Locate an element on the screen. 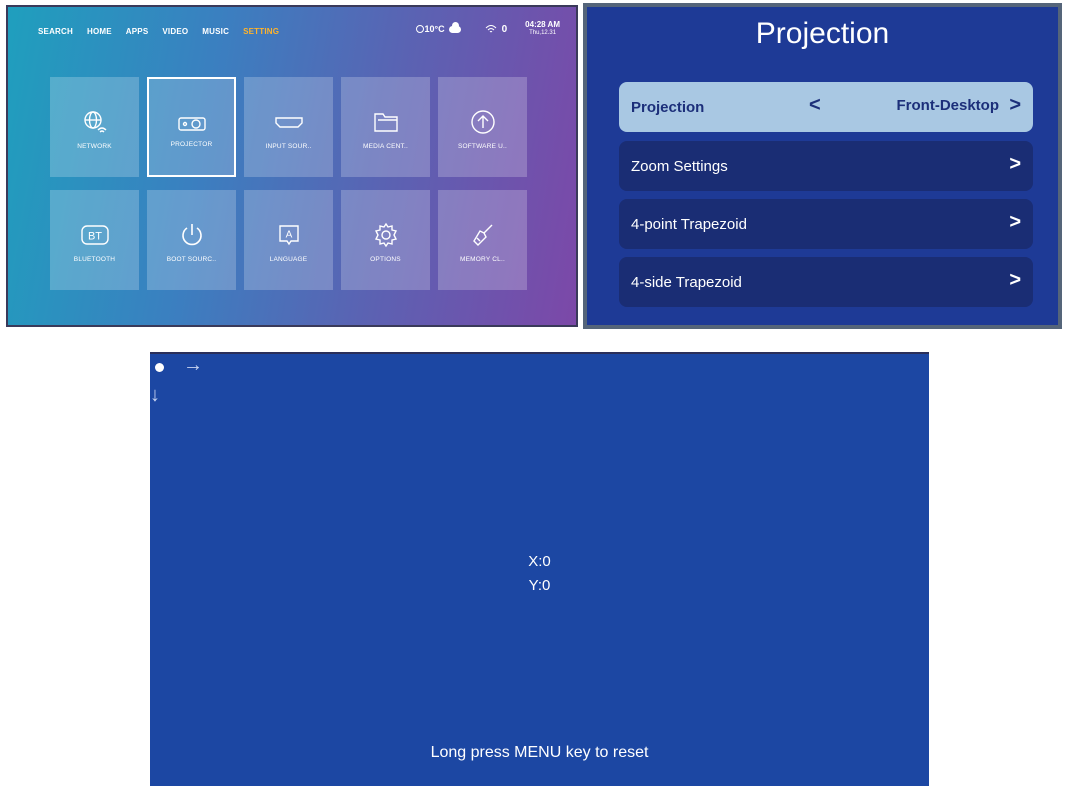 The width and height of the screenshot is (1065, 786). time-text: 04:28 AM is located at coordinates (542, 24).